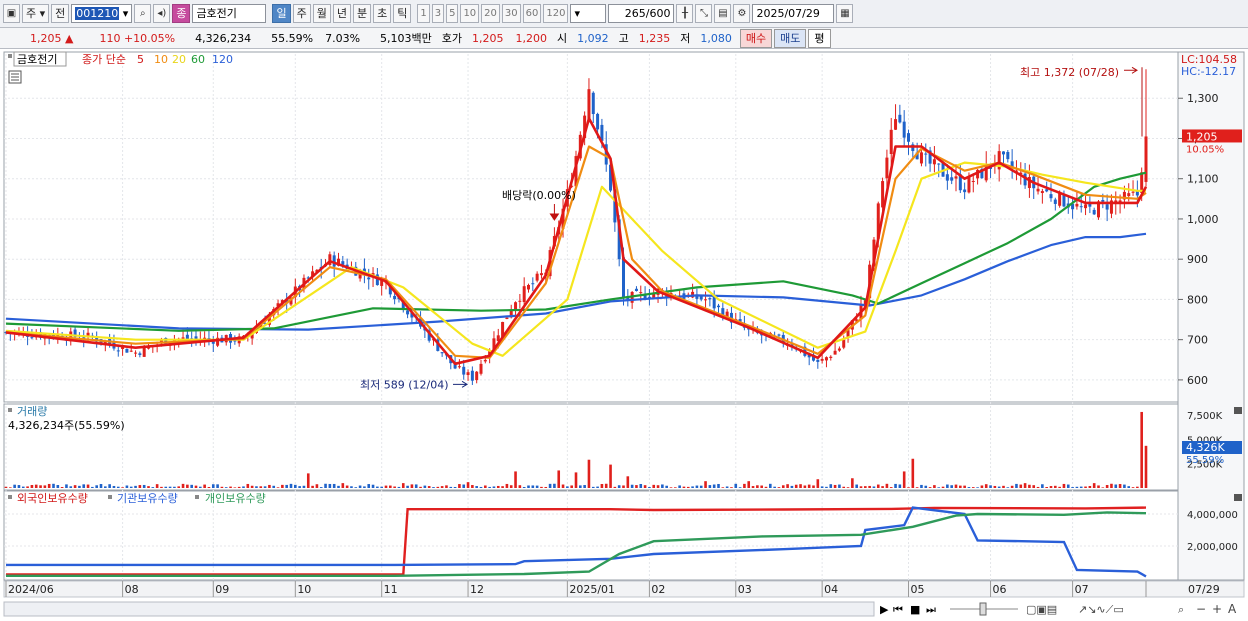 Image resolution: width=1248 pixels, height=621 pixels. I want to click on current-rate-label: 10.05%, so click(1205, 149).